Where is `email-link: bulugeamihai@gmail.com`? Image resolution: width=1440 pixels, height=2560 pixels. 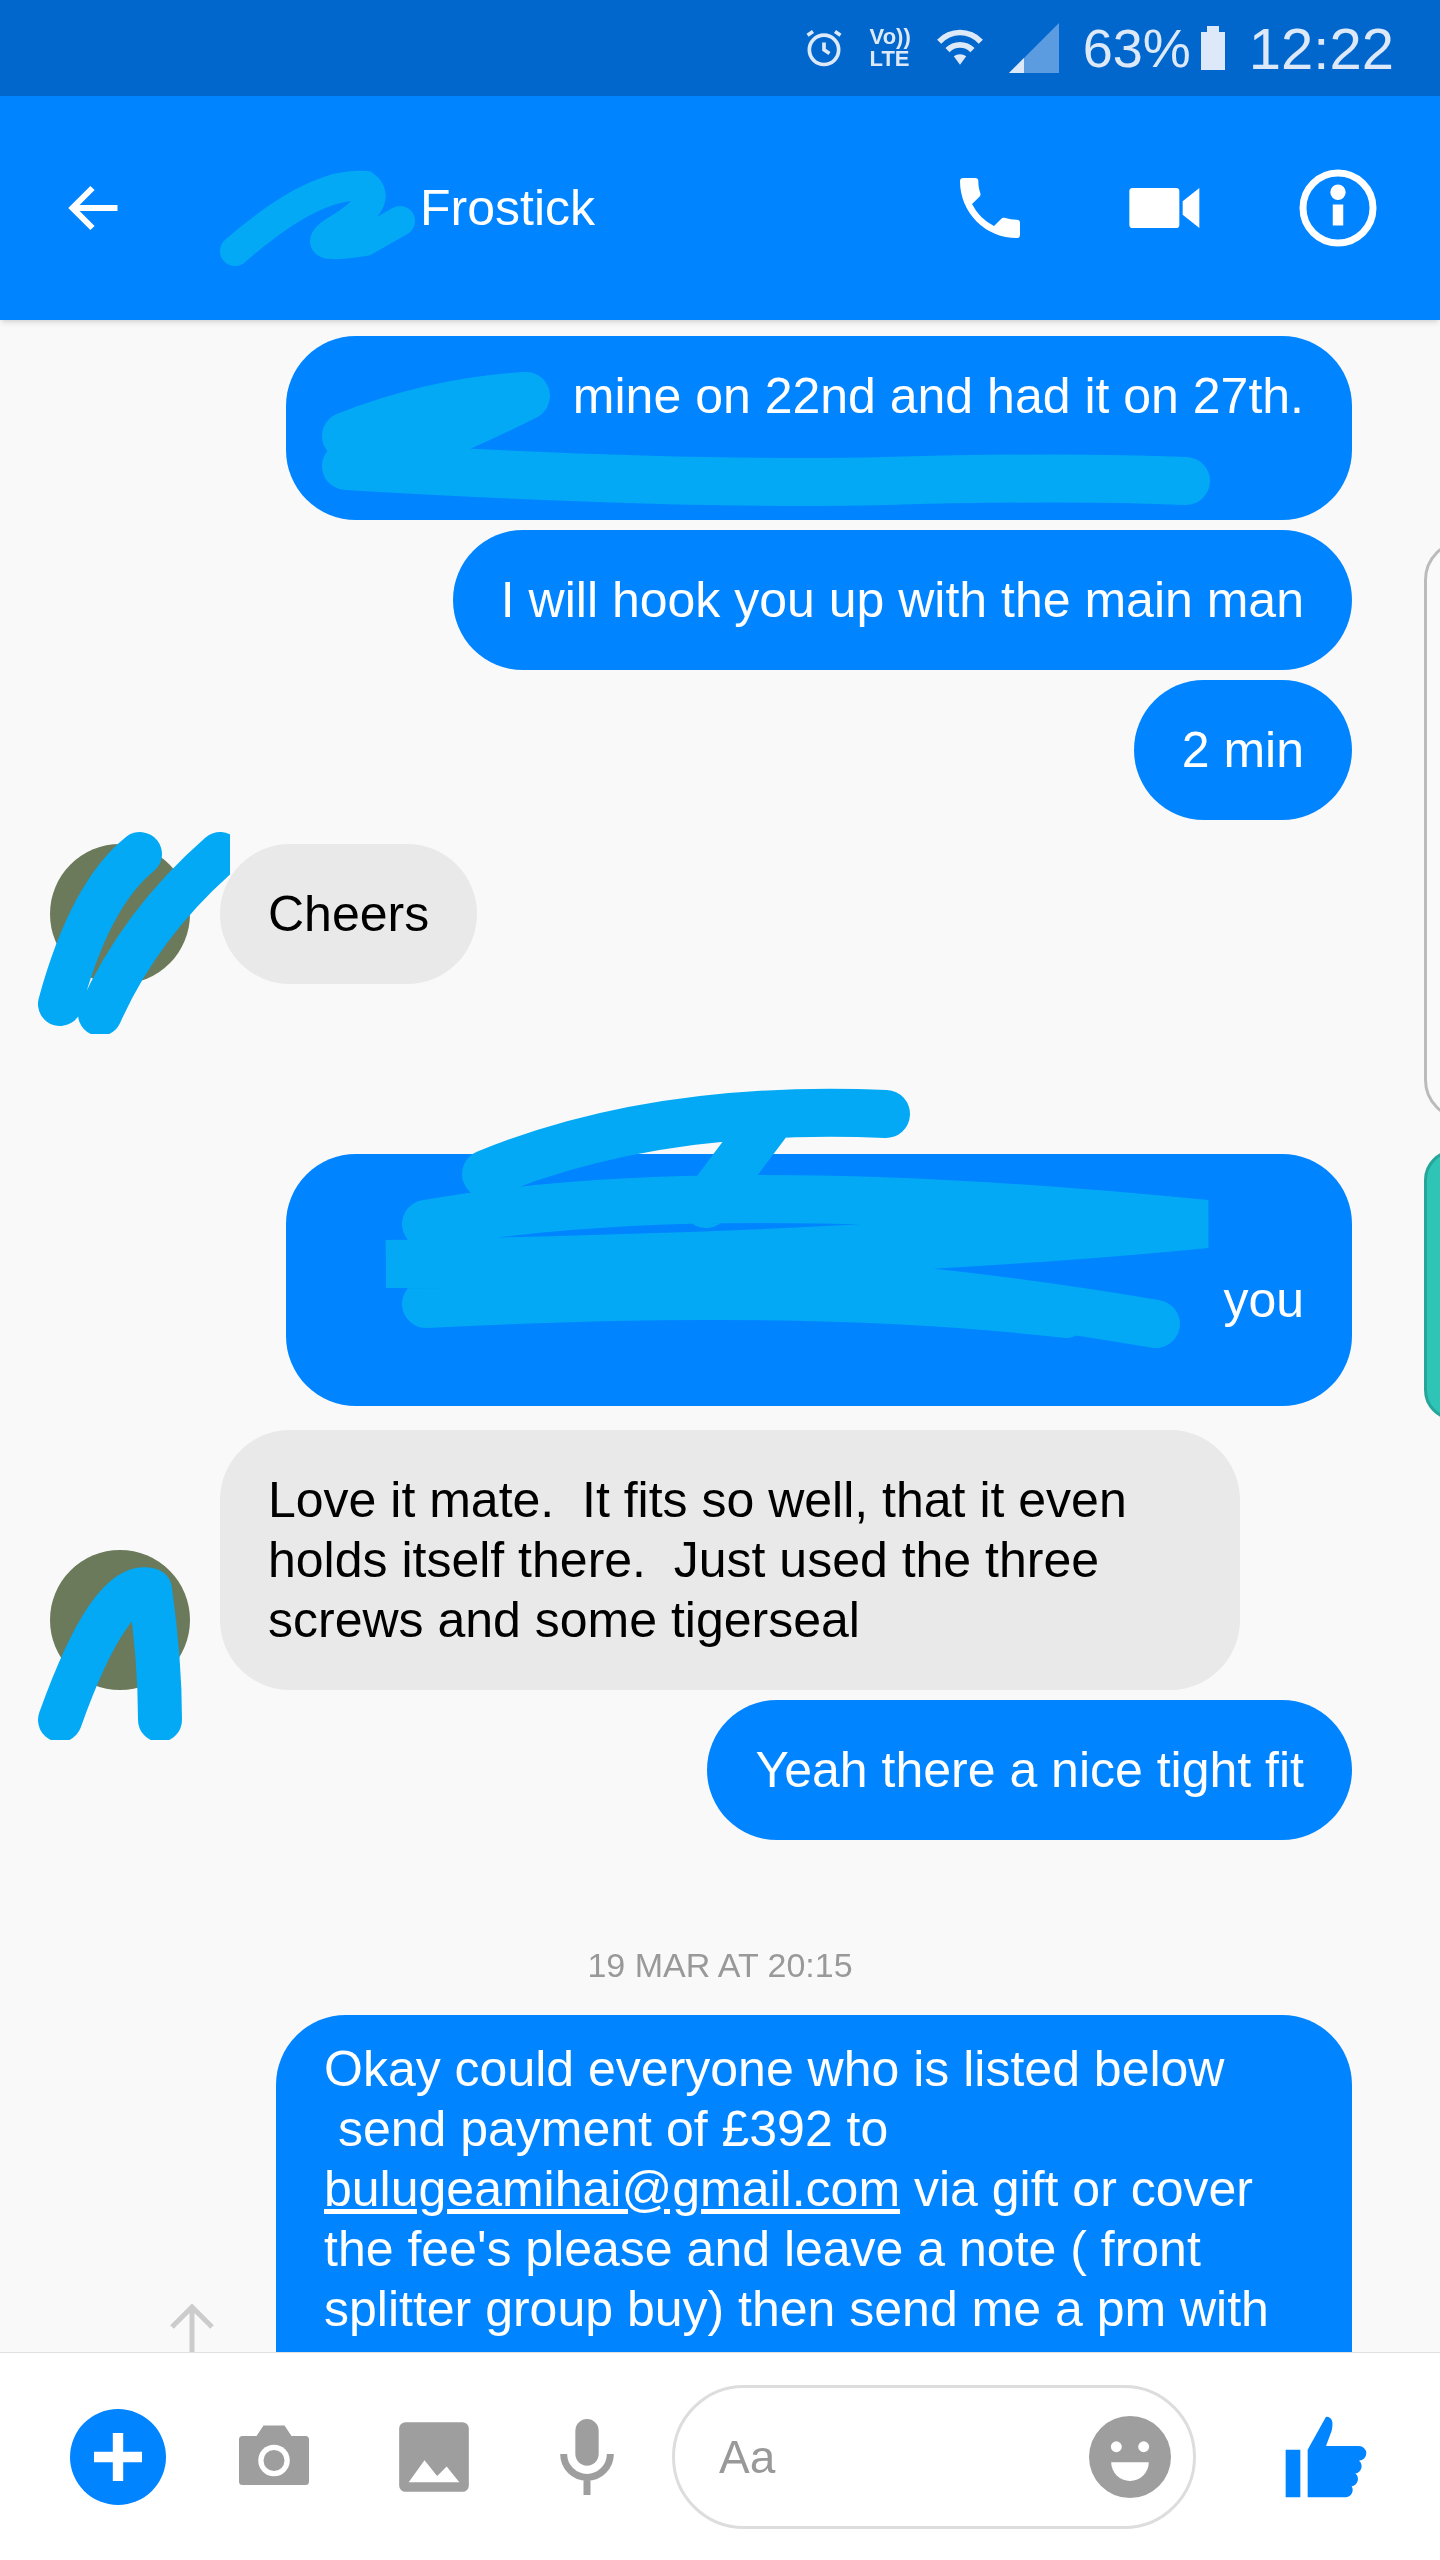
email-link: bulugeamihai@gmail.com is located at coordinates (612, 2189).